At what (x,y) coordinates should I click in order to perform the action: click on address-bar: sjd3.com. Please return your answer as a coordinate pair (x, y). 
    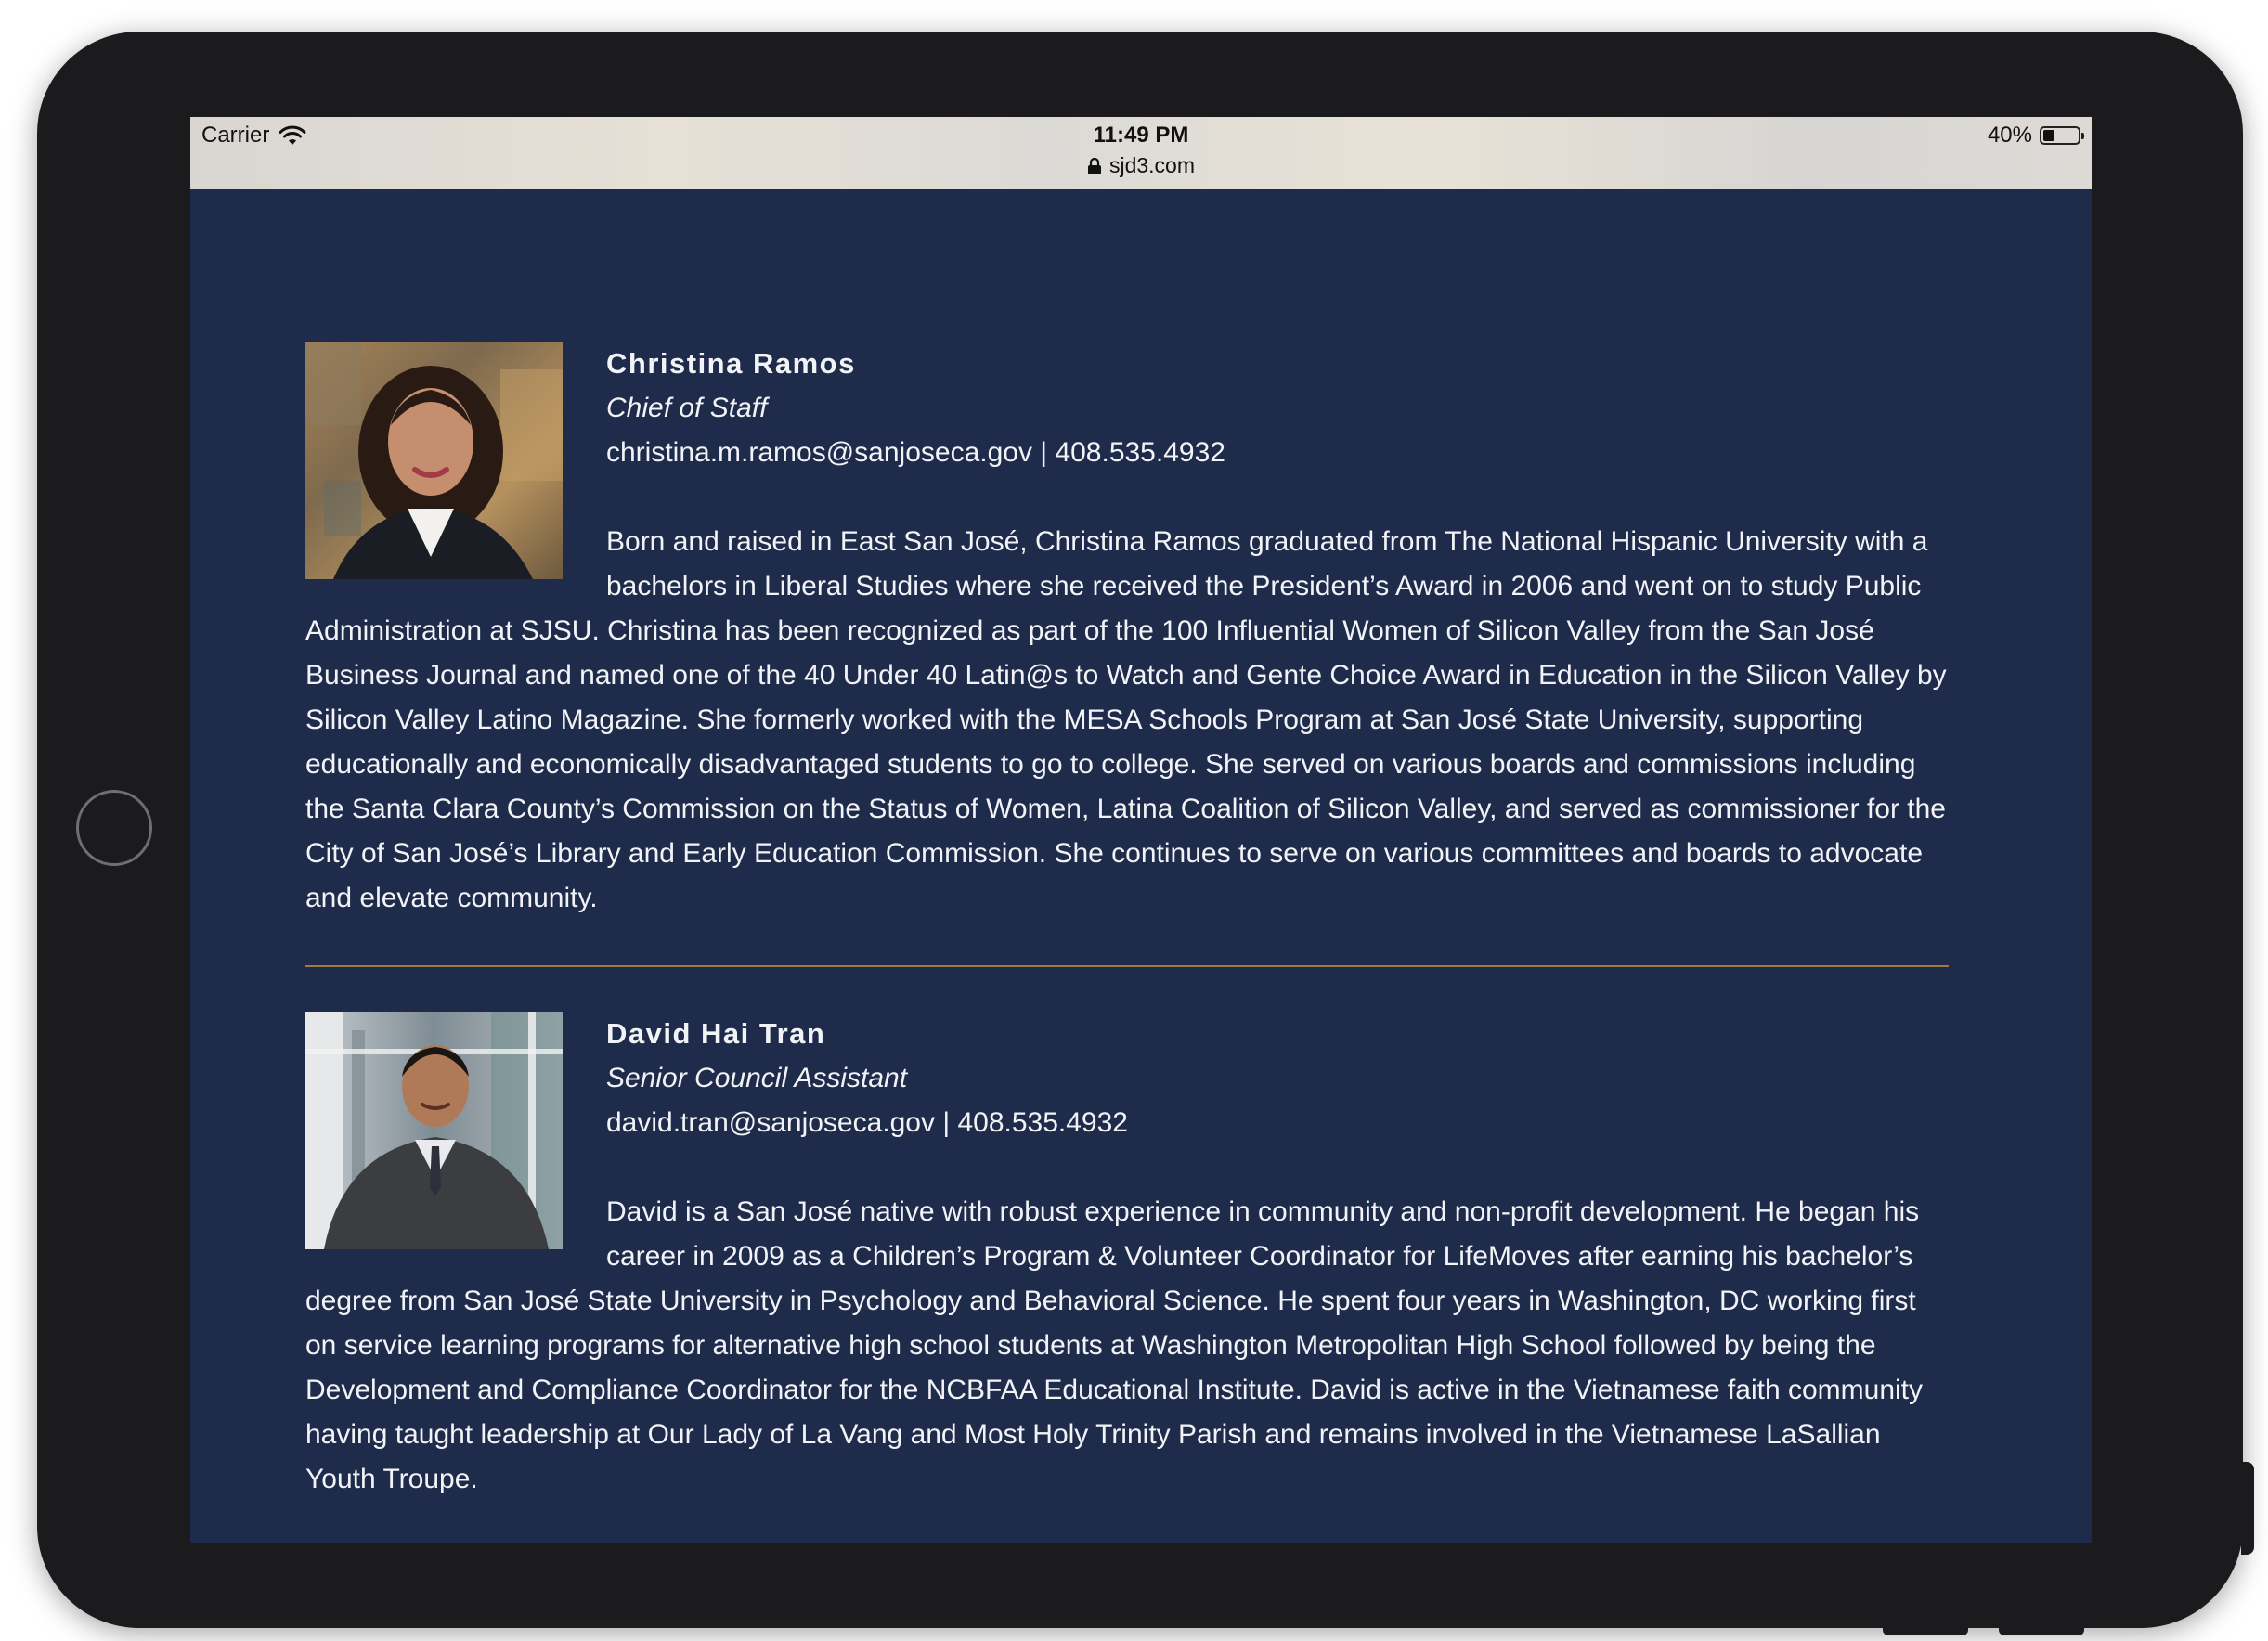
    Looking at the image, I should click on (1141, 165).